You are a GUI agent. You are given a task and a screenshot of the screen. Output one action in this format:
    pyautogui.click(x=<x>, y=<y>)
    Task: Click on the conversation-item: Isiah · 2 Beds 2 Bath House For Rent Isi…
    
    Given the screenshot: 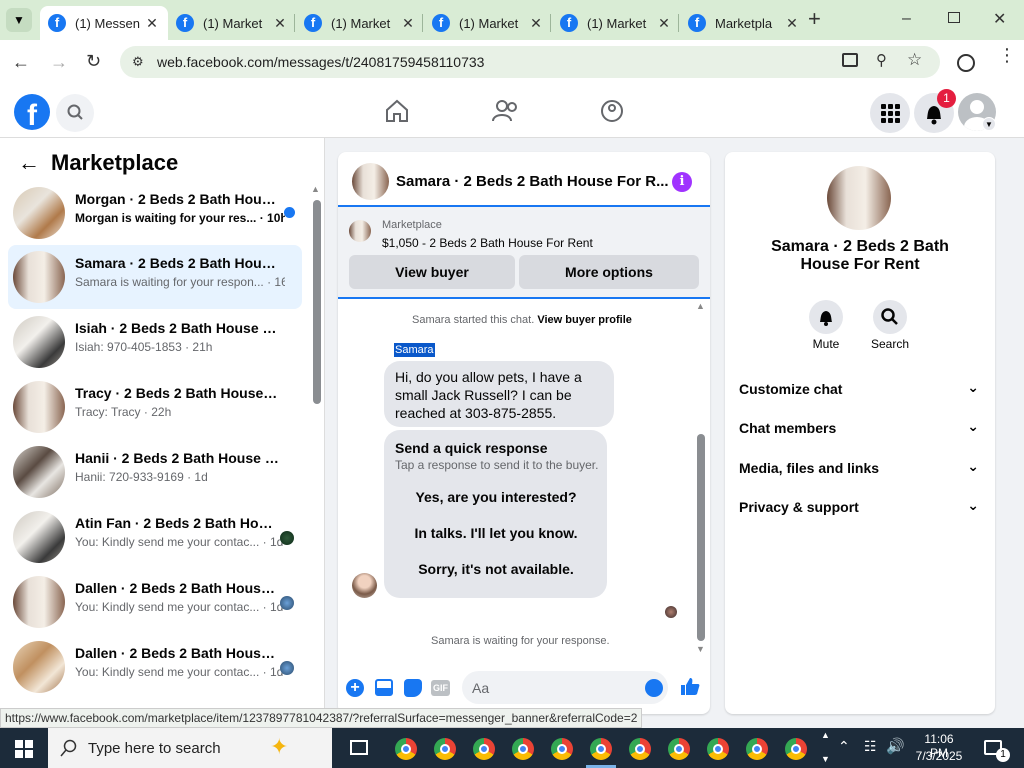 What is the action you would take?
    pyautogui.click(x=155, y=342)
    